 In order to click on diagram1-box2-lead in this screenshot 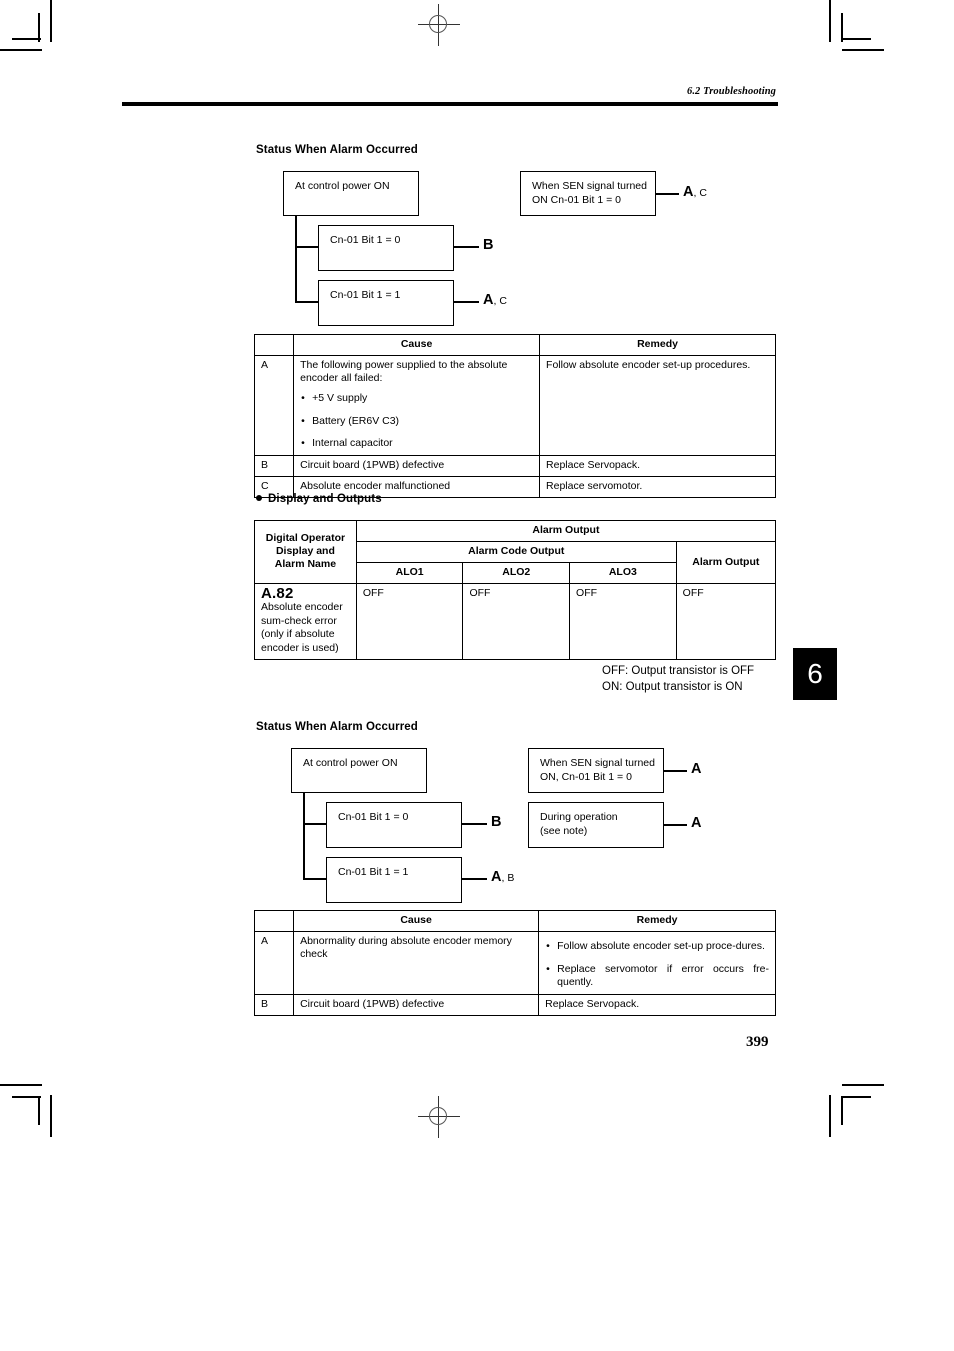, I will do `click(466, 247)`.